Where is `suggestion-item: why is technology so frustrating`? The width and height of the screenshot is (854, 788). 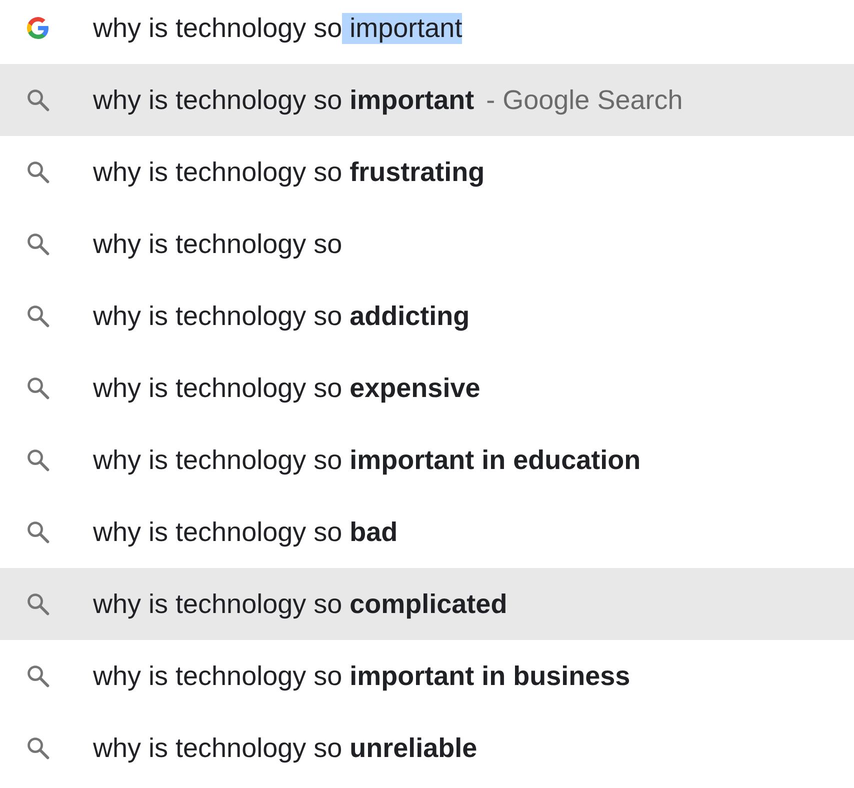 suggestion-item: why is technology so frustrating is located at coordinates (427, 172).